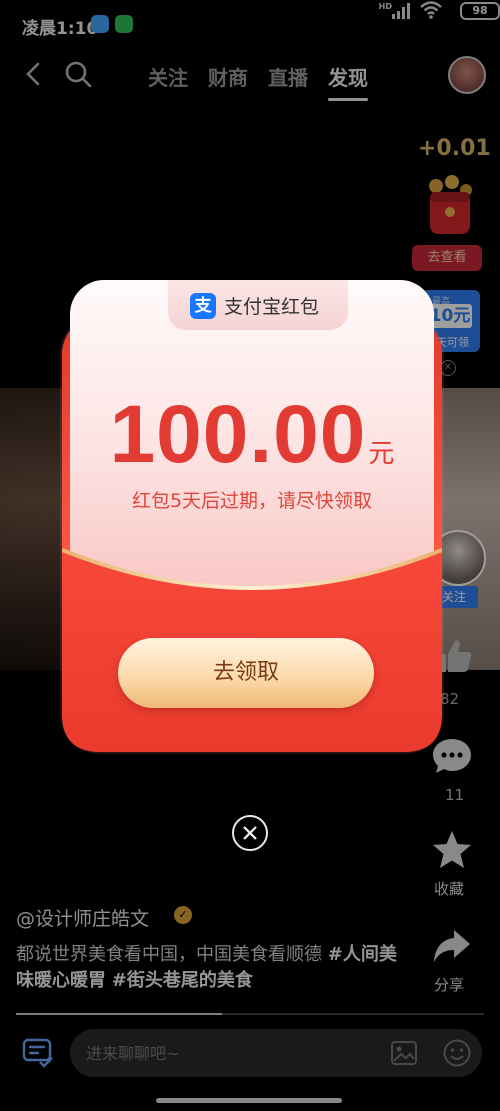 The image size is (500, 1111). I want to click on alipay-icon: 支, so click(203, 306).